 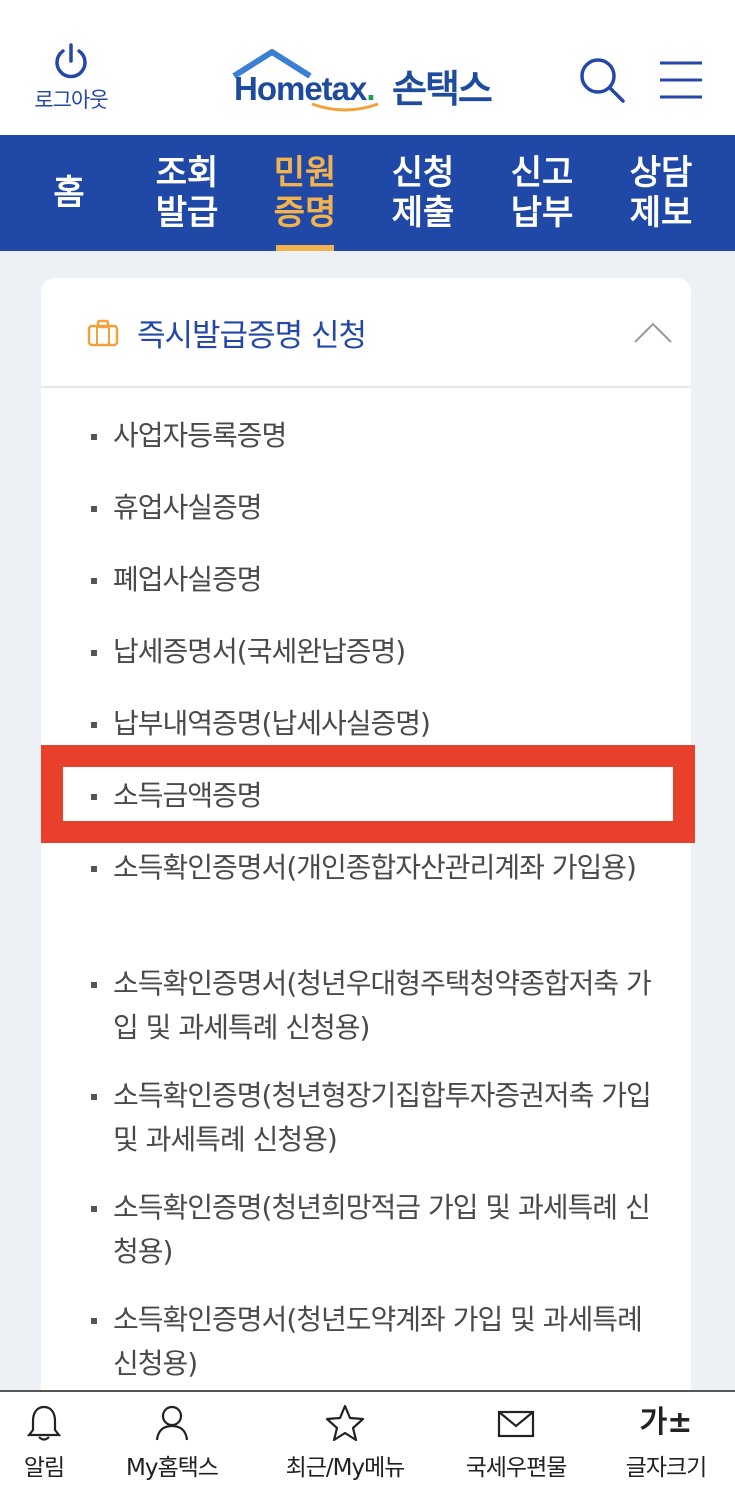 What do you see at coordinates (382, 1117) in the screenshot?
I see `list-item-label: 소득확인증명(청년형장기집합투자증권저축 가입 및 과세특례 신청용)` at bounding box center [382, 1117].